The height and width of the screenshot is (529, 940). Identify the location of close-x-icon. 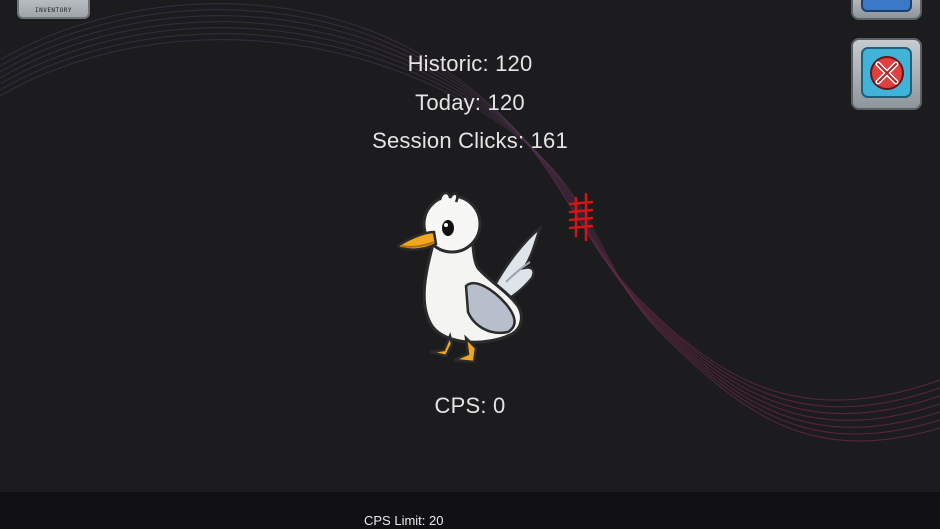
(886, 72).